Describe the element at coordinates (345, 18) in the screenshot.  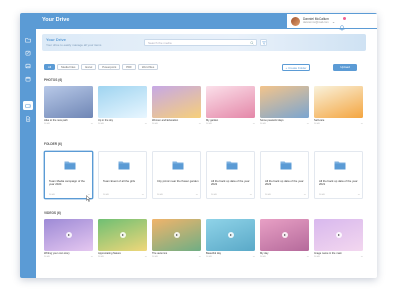
I see `notification-dot` at that location.